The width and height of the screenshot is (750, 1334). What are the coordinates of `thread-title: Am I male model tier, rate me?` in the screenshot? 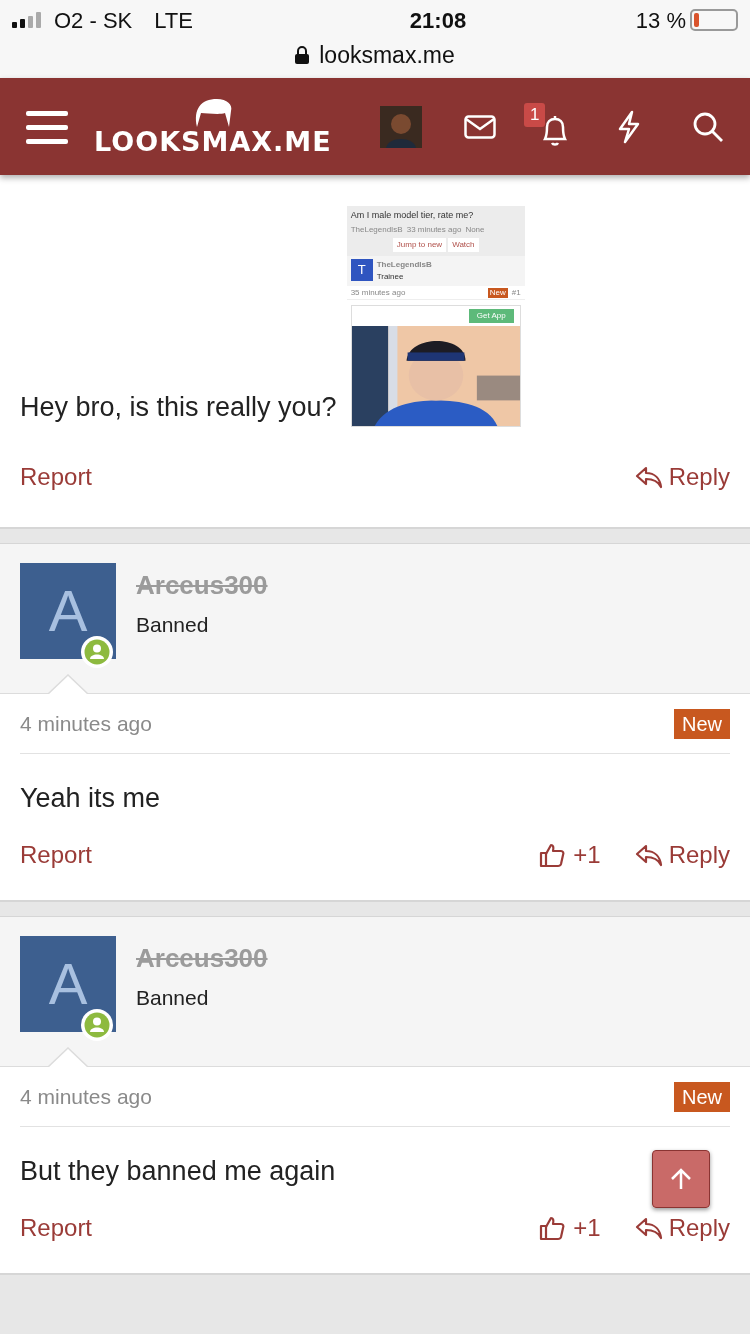 It's located at (412, 215).